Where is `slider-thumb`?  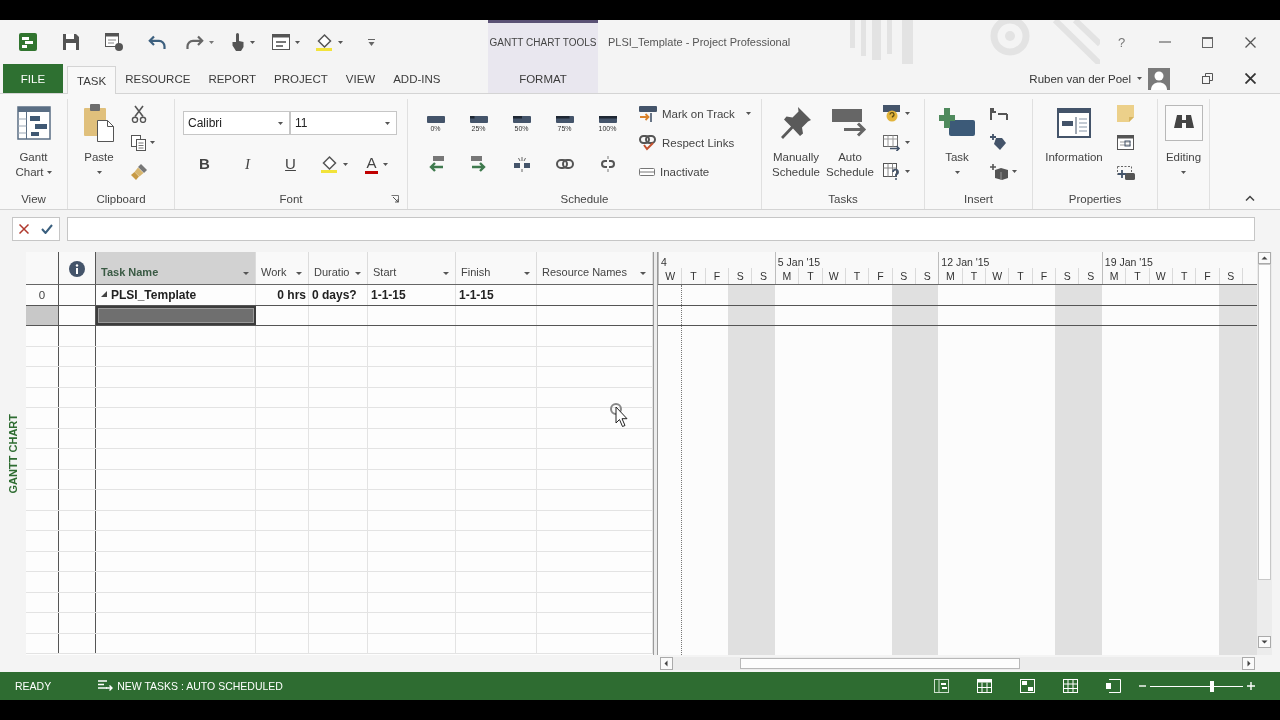
slider-thumb is located at coordinates (1212, 686).